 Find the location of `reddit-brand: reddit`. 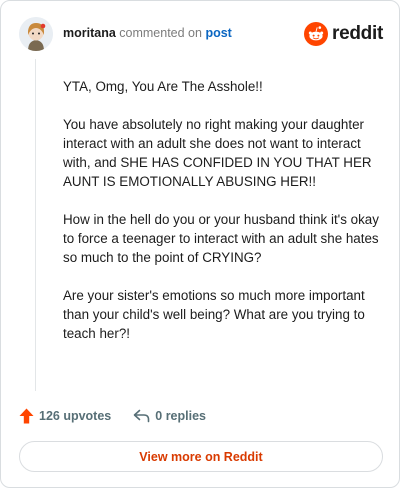

reddit-brand: reddit is located at coordinates (343, 34).